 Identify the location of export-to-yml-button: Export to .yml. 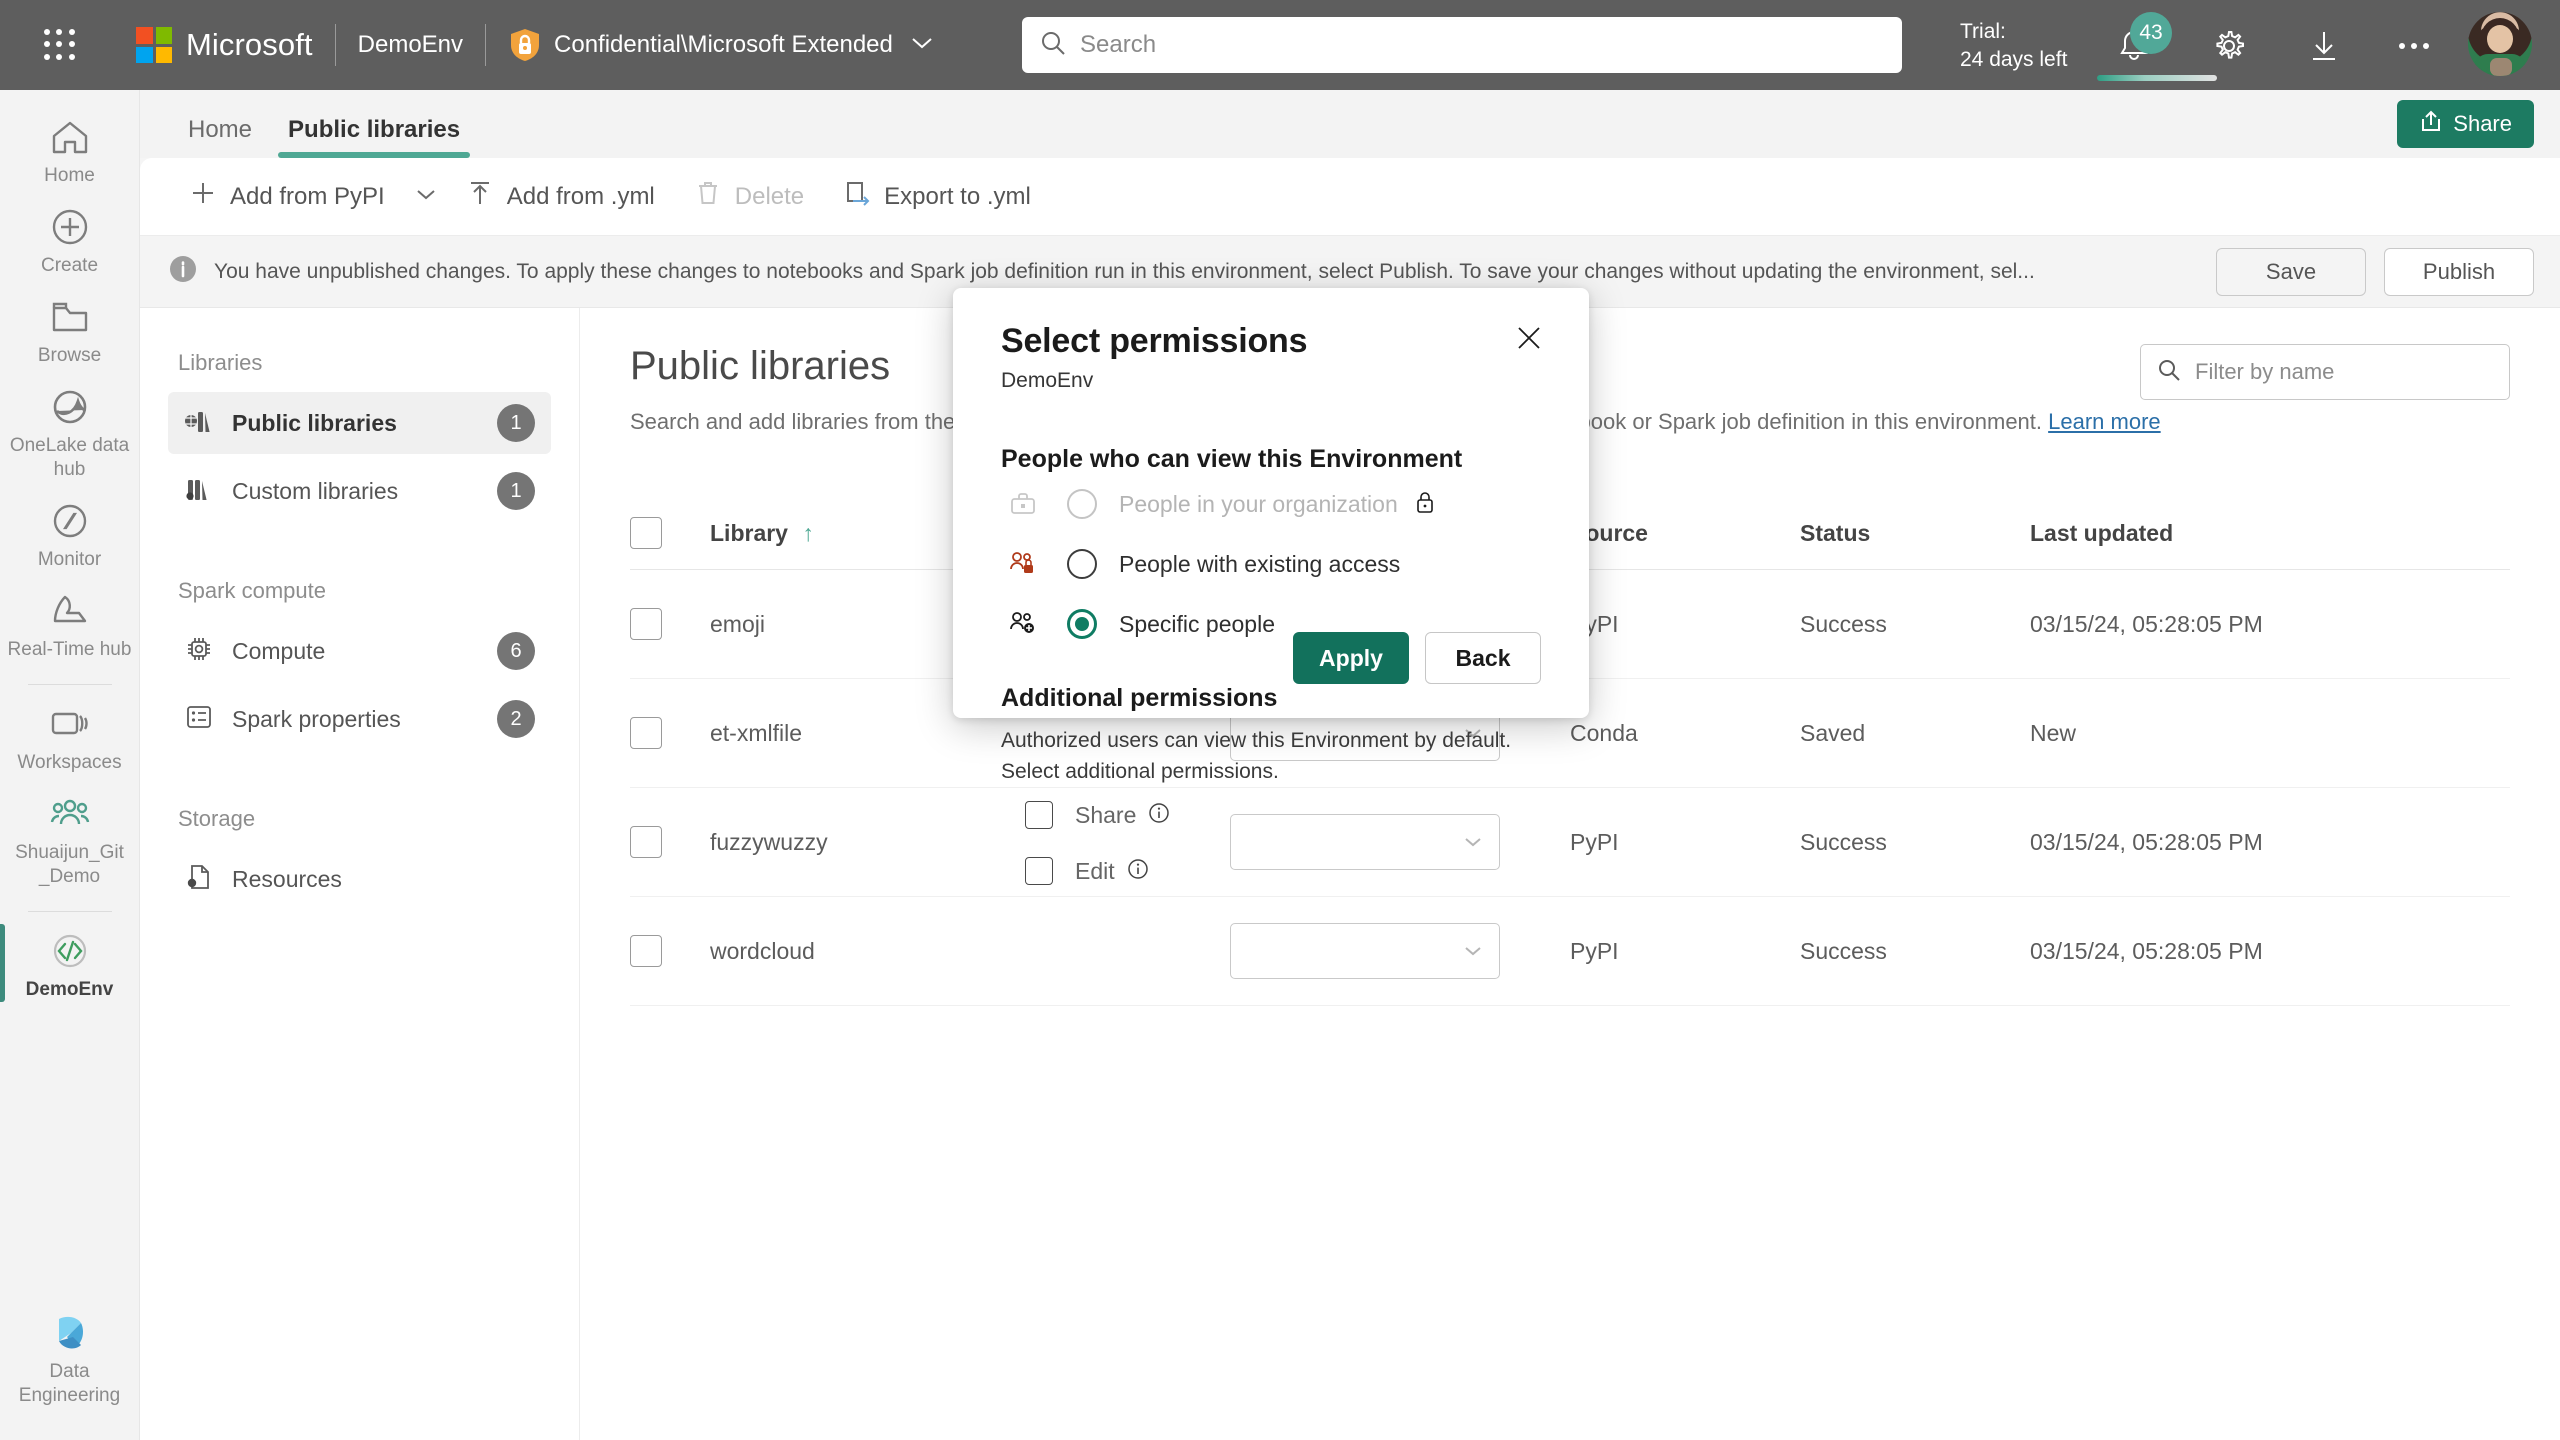
(937, 197).